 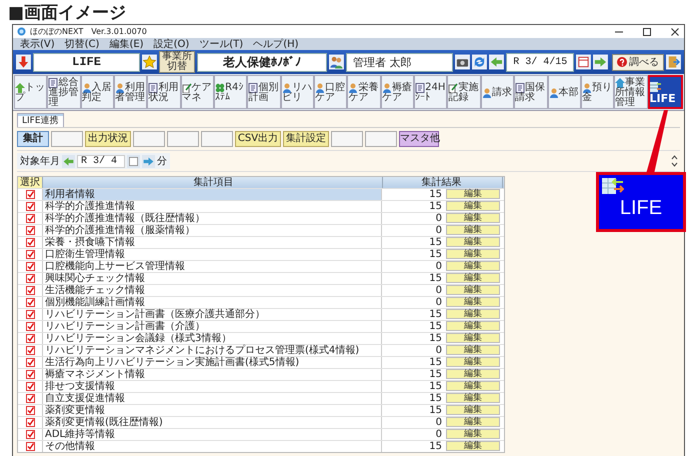 I want to click on table-row: リハビリテーション会議録（様式3情報） 15 編集, so click(x=261, y=338).